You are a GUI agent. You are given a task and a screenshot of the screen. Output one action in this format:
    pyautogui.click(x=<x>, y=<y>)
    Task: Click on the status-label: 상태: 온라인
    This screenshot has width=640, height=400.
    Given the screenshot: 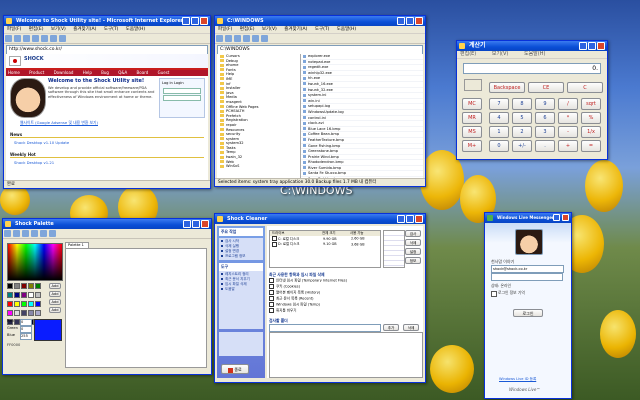 What is the action you would take?
    pyautogui.click(x=501, y=286)
    